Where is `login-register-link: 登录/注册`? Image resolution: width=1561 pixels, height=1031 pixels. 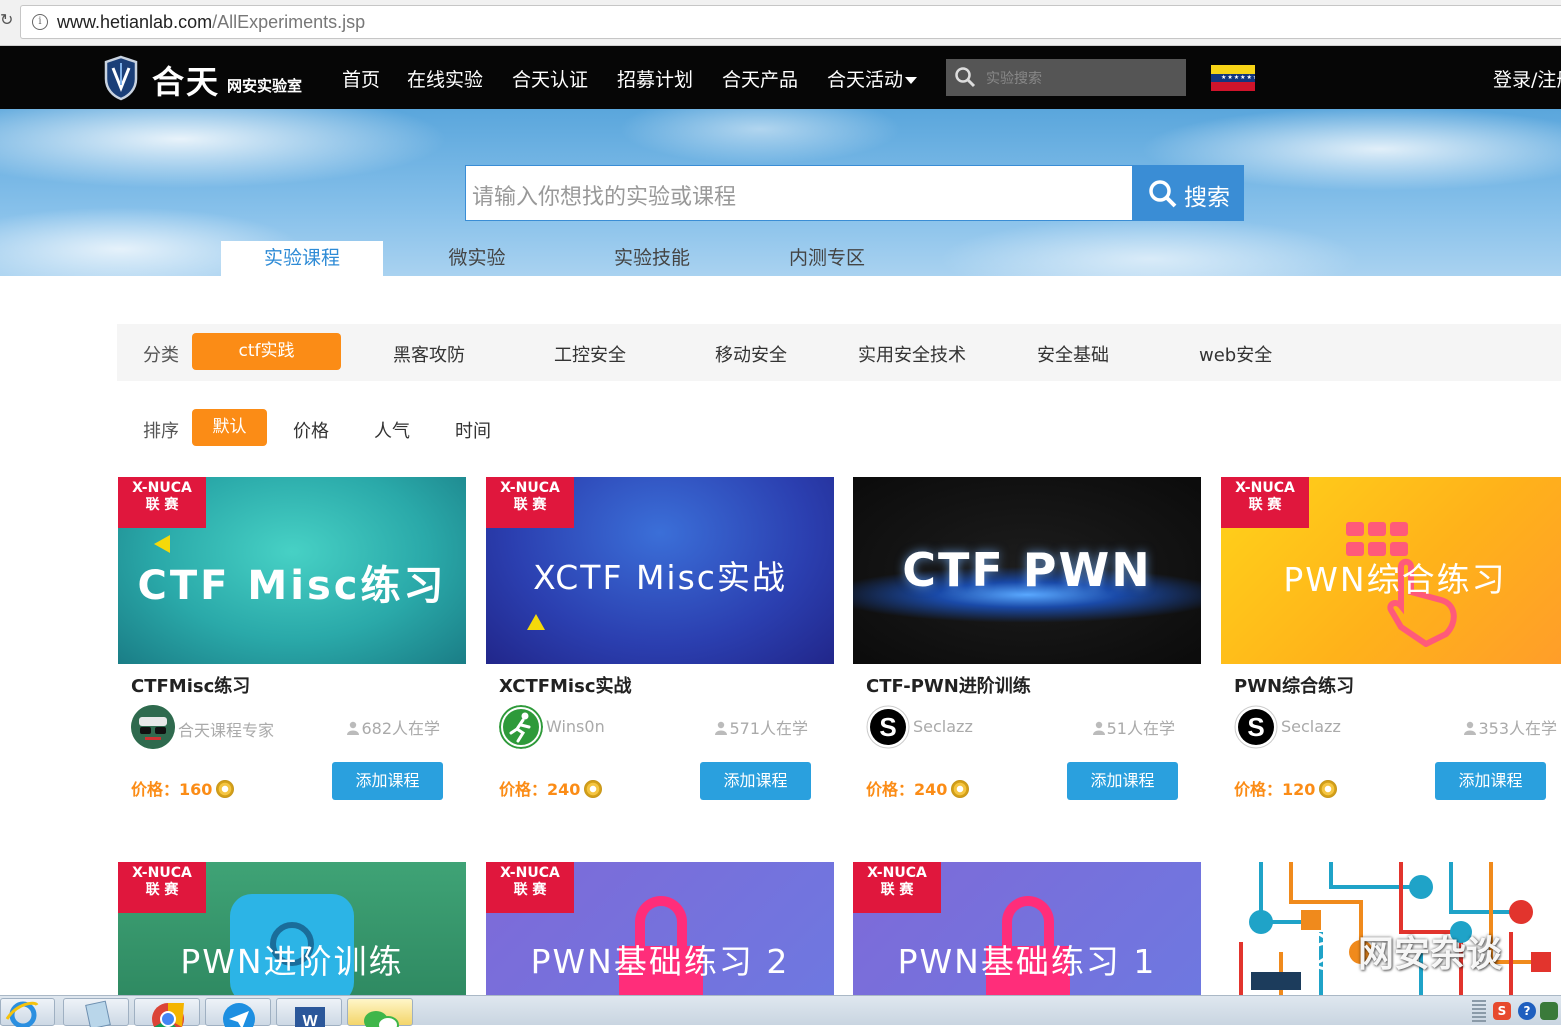 login-register-link: 登录/注册 is located at coordinates (1527, 78).